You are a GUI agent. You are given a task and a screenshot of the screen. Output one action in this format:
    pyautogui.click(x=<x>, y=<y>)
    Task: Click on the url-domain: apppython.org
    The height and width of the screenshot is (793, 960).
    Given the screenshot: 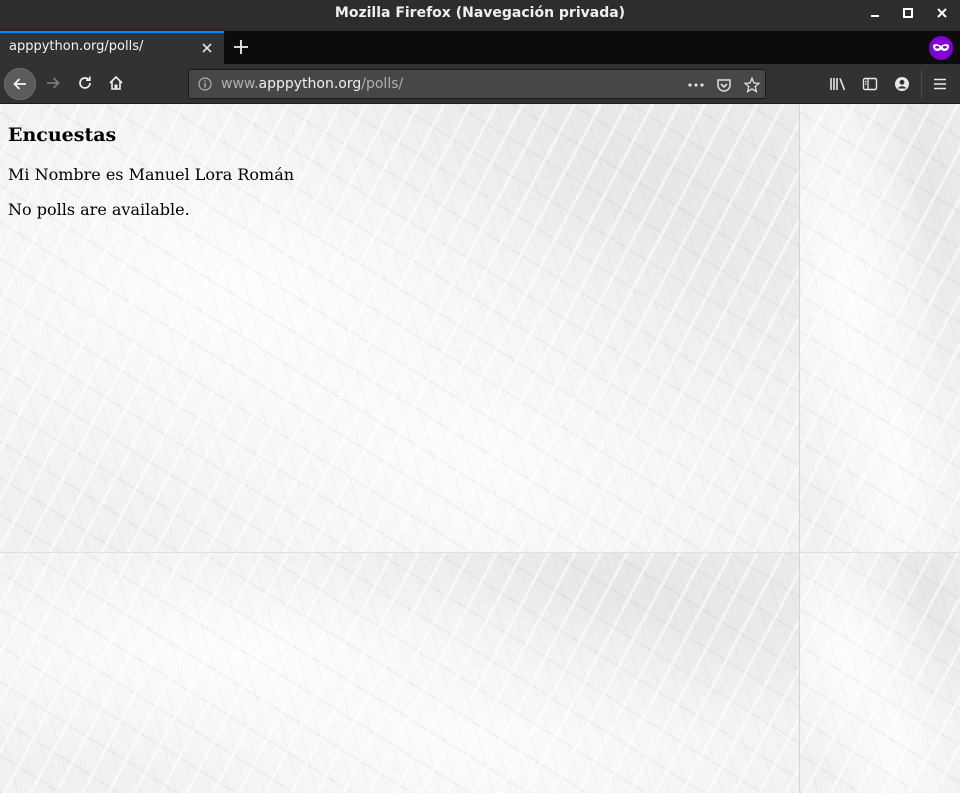 What is the action you would take?
    pyautogui.click(x=310, y=84)
    